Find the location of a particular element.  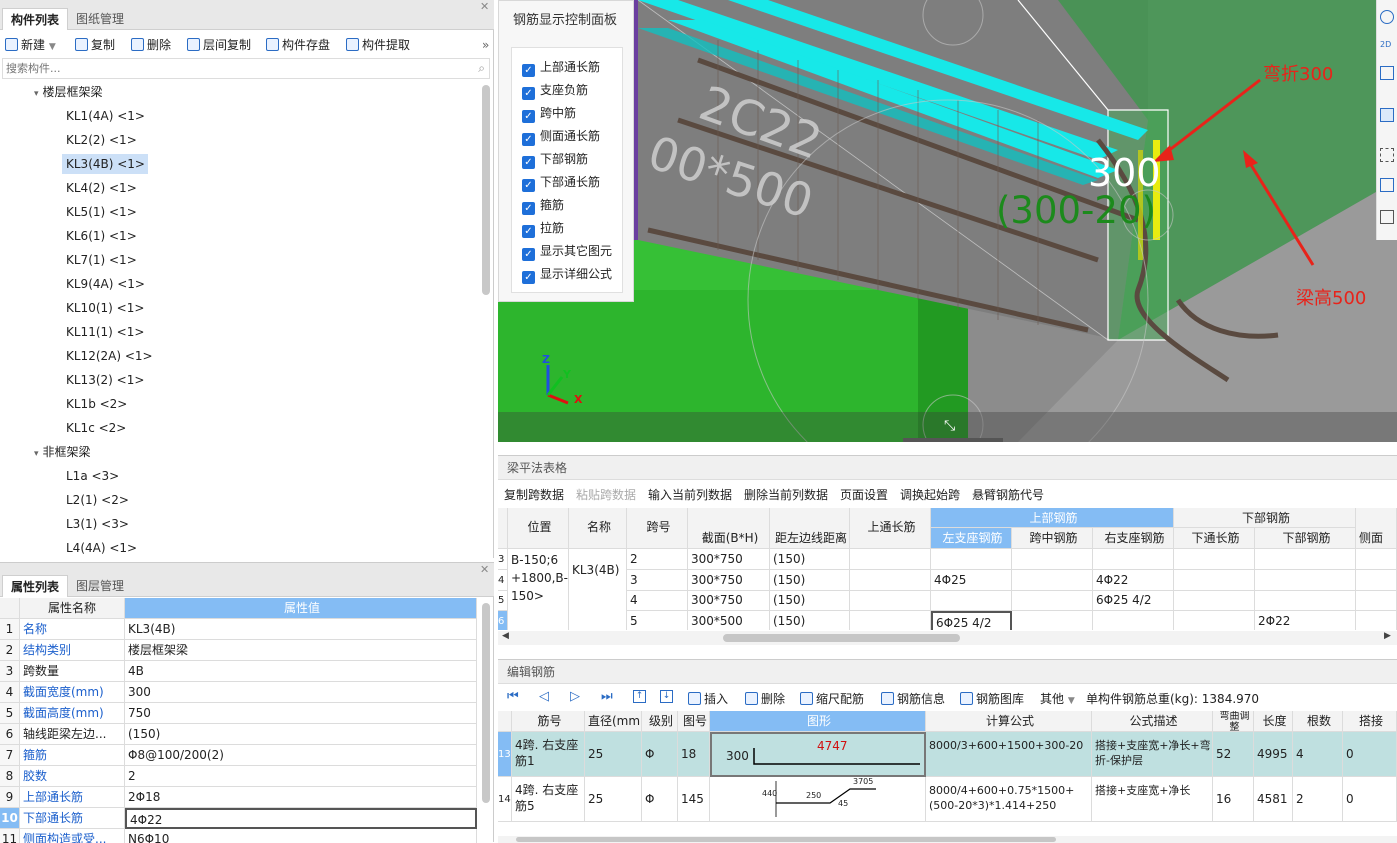

tree-item-beam: L1a <3> is located at coordinates (92, 476).